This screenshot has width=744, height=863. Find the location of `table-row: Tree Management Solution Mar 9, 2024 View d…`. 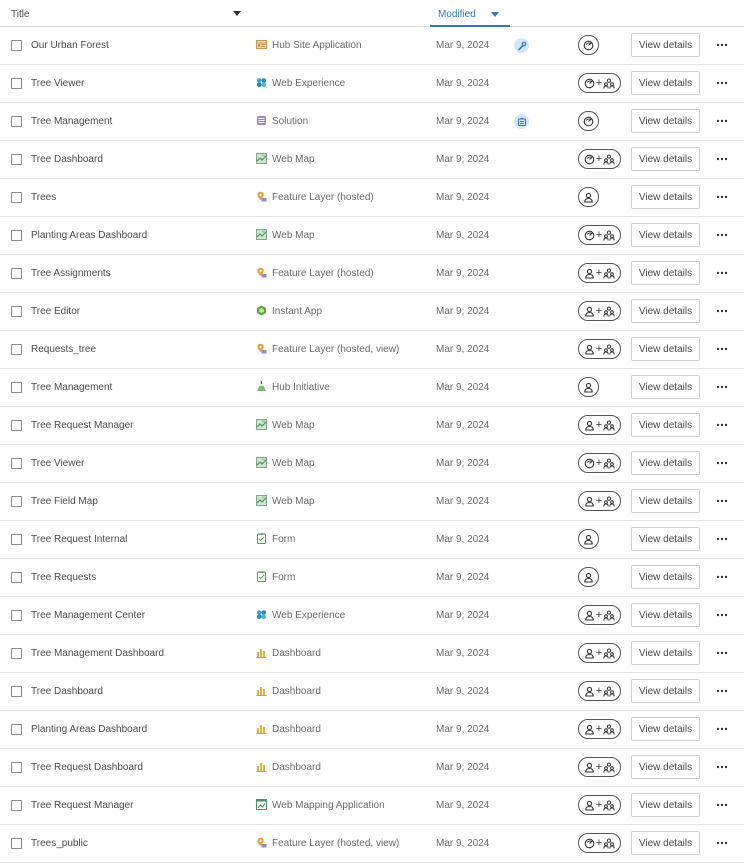

table-row: Tree Management Solution Mar 9, 2024 View d… is located at coordinates (372, 122).